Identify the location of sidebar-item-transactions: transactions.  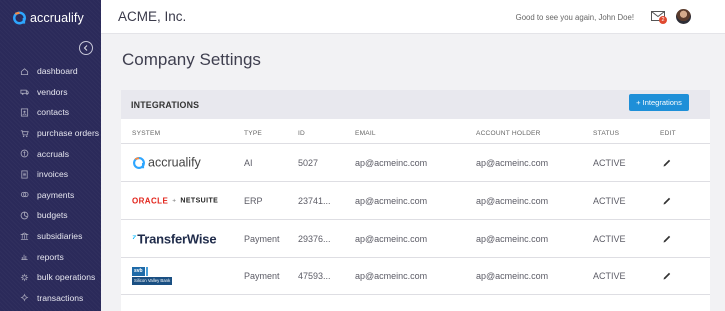
(50, 298).